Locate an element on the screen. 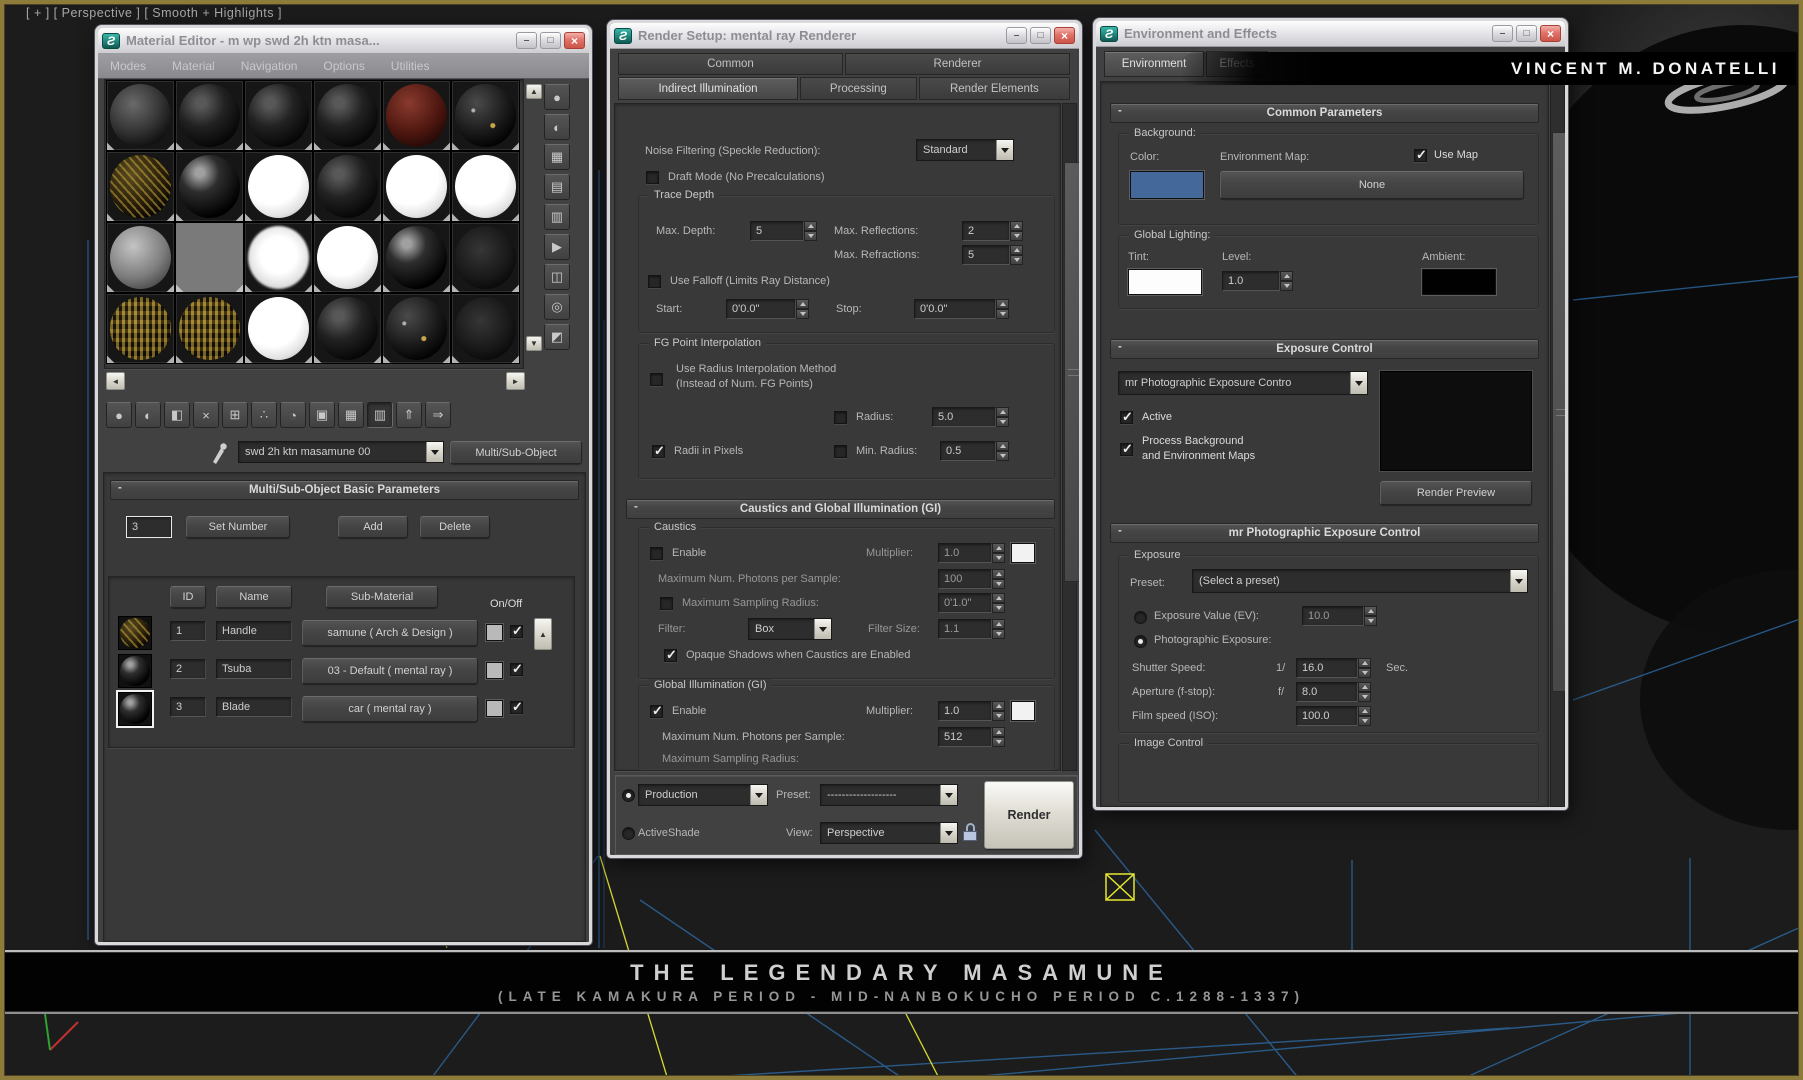  show-map-in-viewport-icon: ▦ is located at coordinates (351, 415).